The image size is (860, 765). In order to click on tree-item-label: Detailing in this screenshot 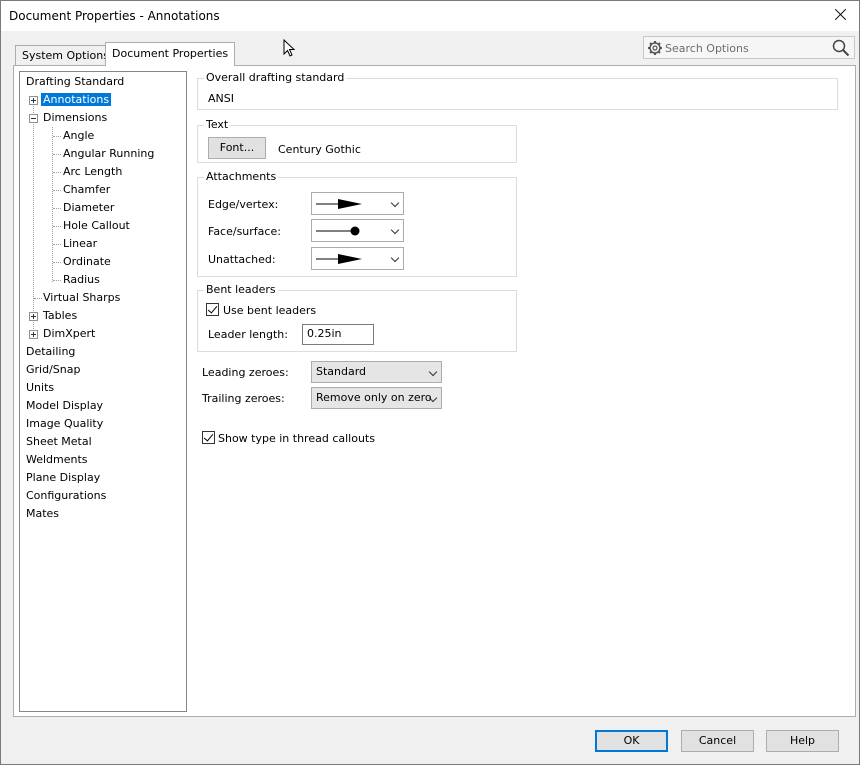, I will do `click(51, 351)`.